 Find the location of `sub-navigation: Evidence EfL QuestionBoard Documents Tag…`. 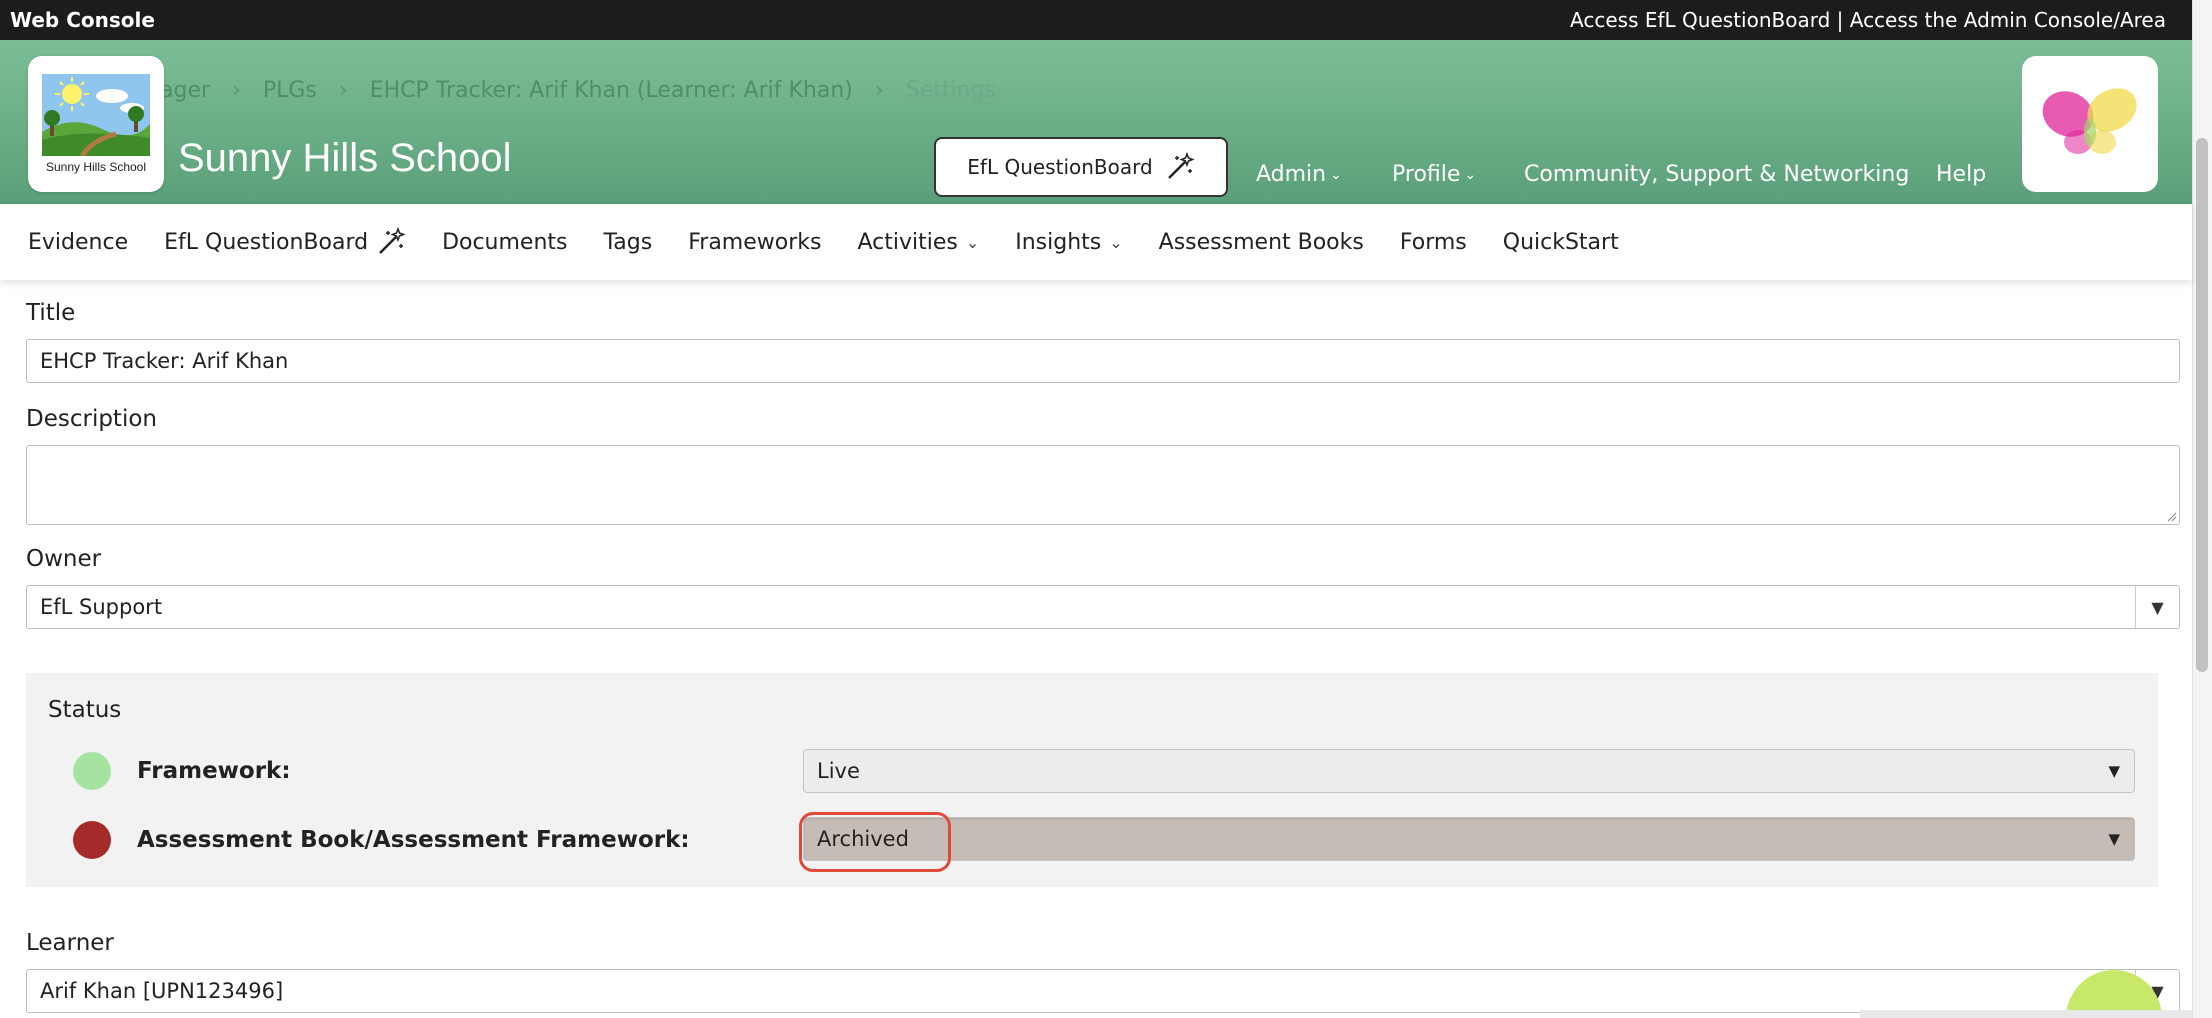

sub-navigation: Evidence EfL QuestionBoard Documents Tag… is located at coordinates (1096, 242).